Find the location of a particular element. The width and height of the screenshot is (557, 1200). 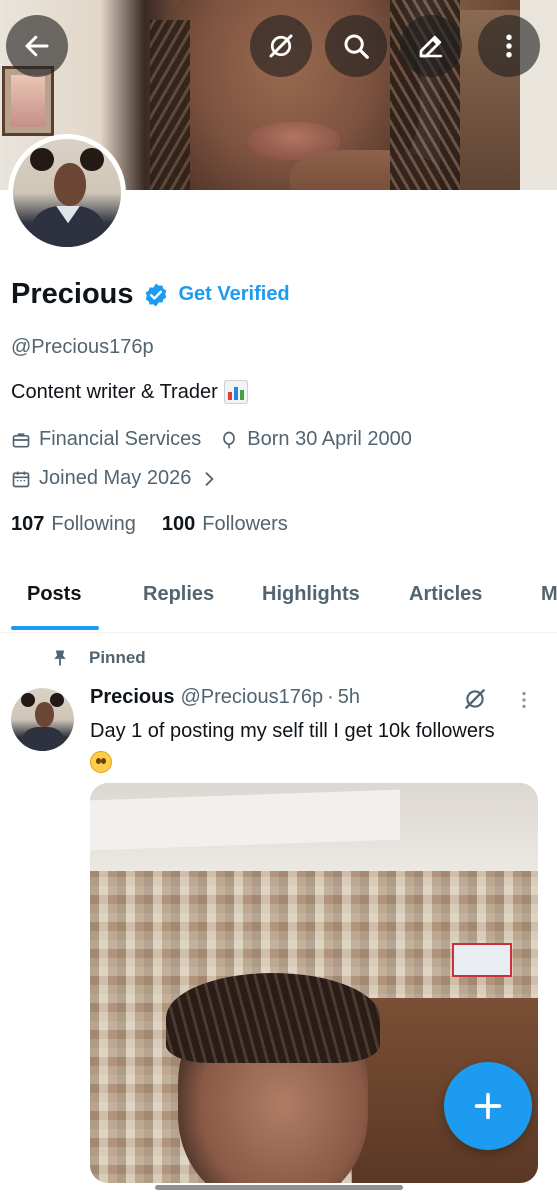

search-icon is located at coordinates (356, 46).